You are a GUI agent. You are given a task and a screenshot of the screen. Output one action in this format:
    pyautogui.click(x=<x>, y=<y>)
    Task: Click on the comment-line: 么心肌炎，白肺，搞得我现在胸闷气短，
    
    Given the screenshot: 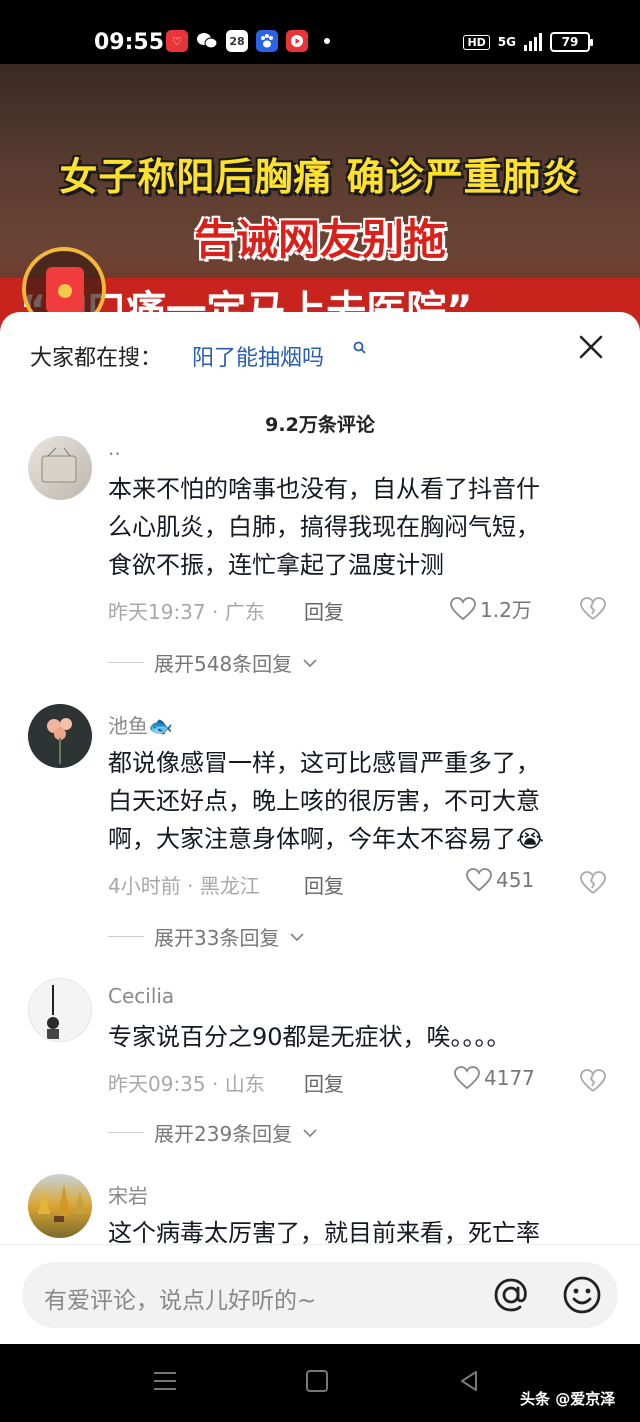 What is the action you would take?
    pyautogui.click(x=324, y=527)
    